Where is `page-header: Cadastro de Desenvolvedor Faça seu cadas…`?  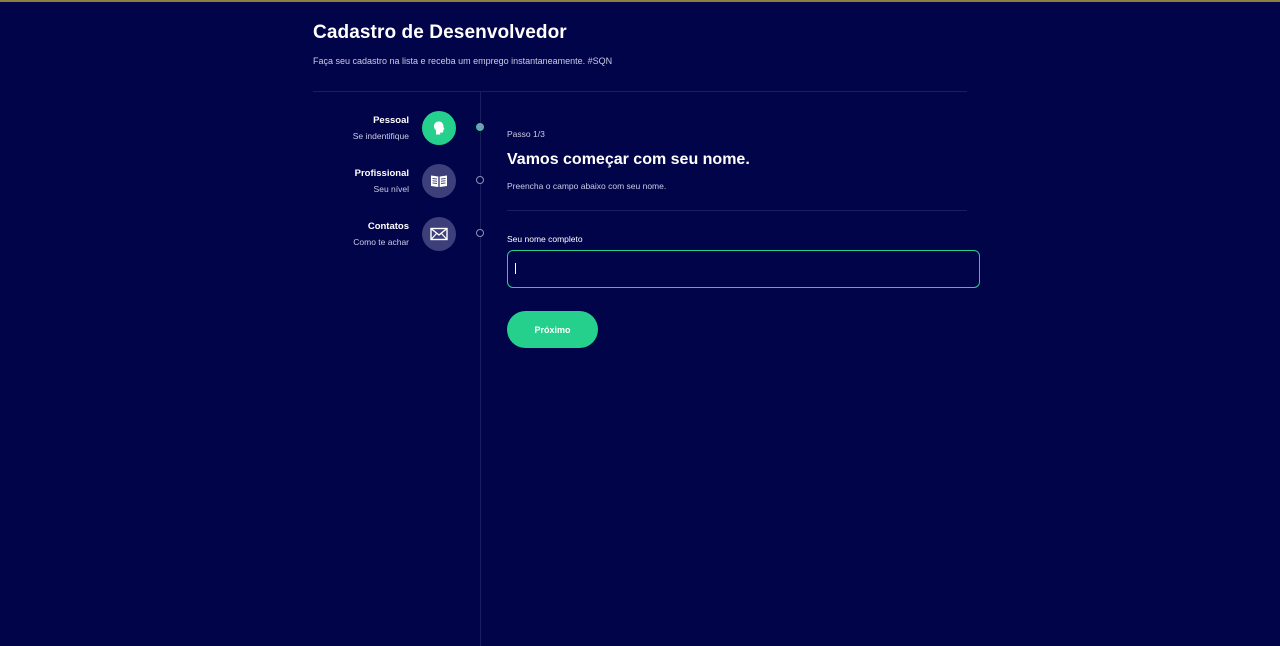
page-header: Cadastro de Desenvolvedor Faça seu cadas… is located at coordinates (640, 43).